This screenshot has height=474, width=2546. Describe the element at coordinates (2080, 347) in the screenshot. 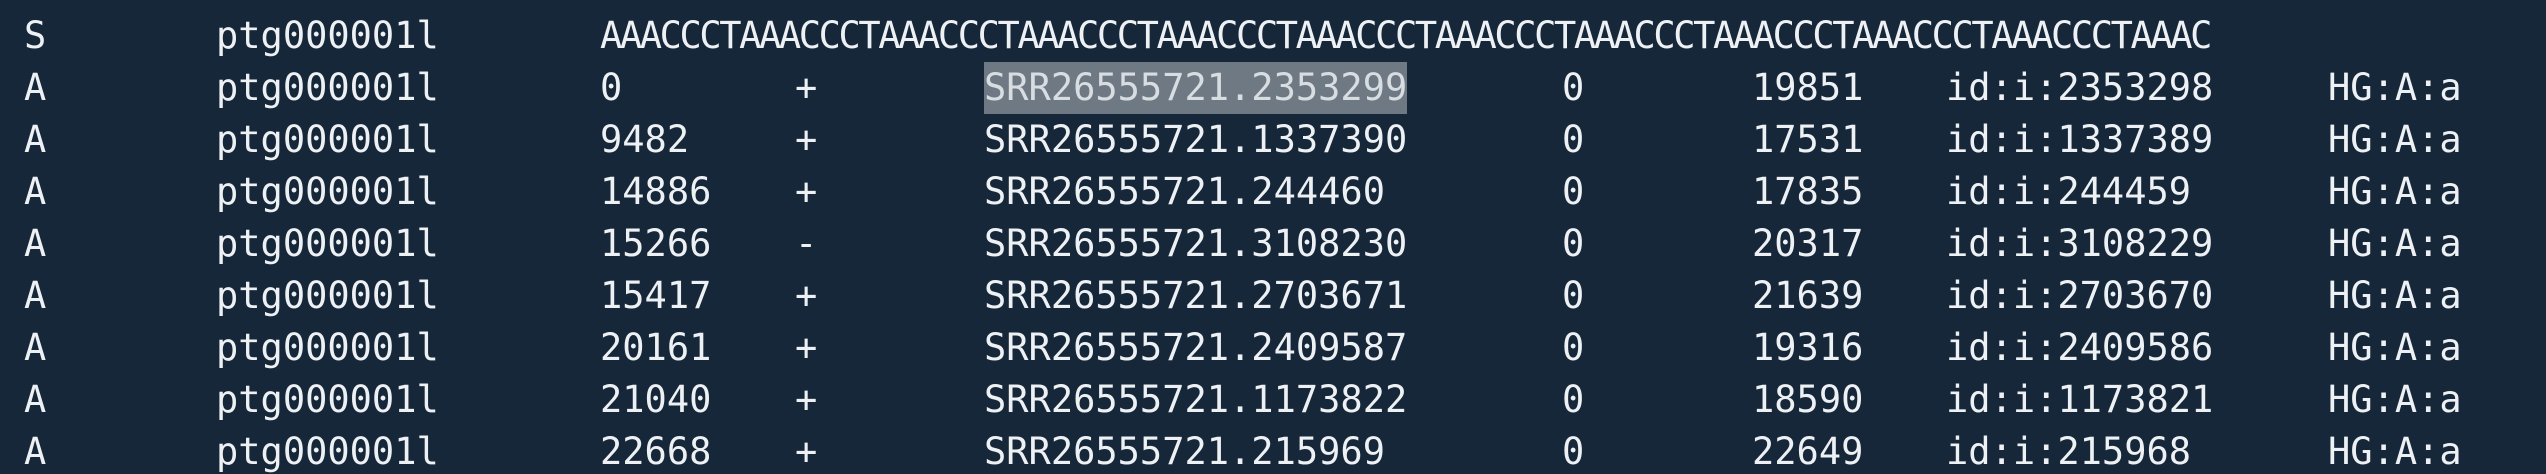

I see `id-tag: id:i:2409586` at that location.